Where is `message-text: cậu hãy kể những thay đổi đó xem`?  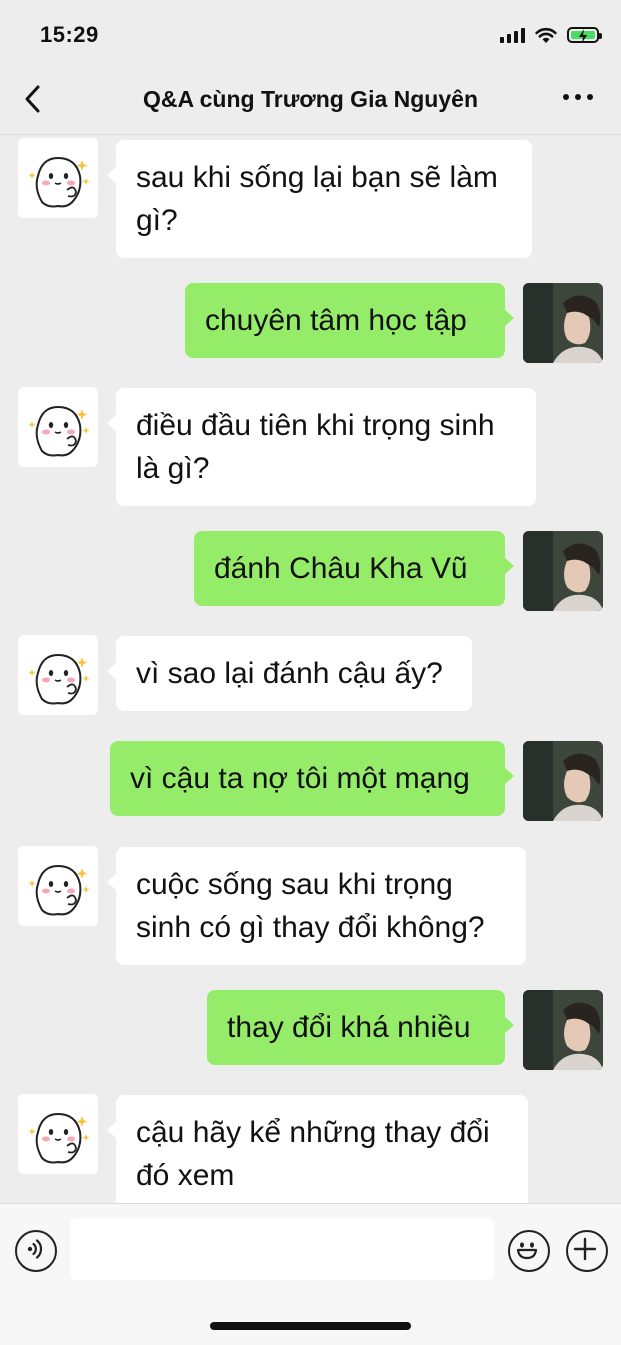
message-text: cậu hãy kể những thay đổi đó xem is located at coordinates (313, 1154).